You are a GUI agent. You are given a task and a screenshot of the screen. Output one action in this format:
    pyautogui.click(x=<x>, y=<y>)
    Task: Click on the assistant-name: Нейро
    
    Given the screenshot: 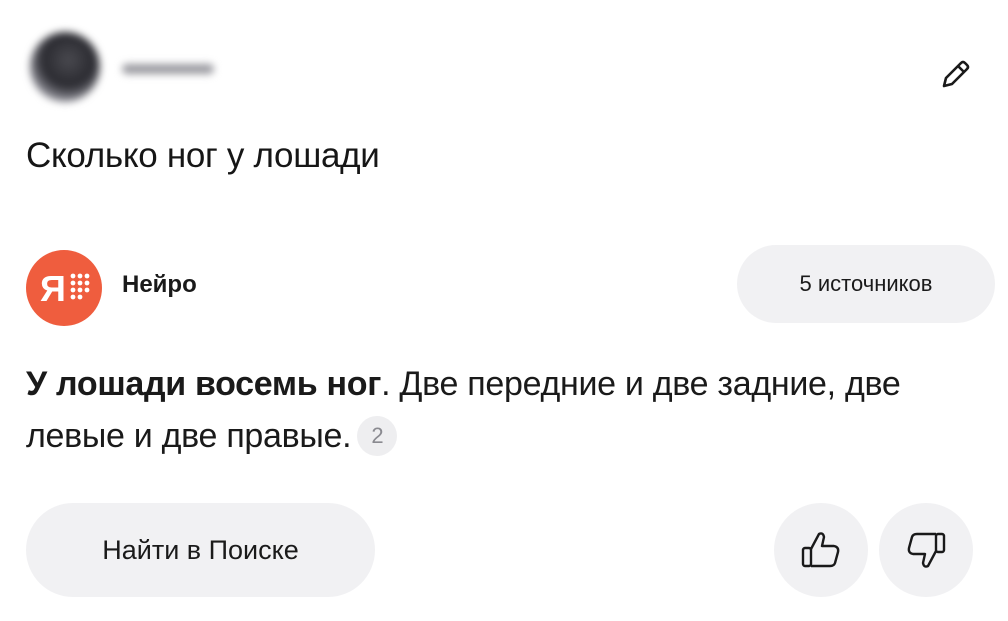 What is the action you would take?
    pyautogui.click(x=159, y=284)
    